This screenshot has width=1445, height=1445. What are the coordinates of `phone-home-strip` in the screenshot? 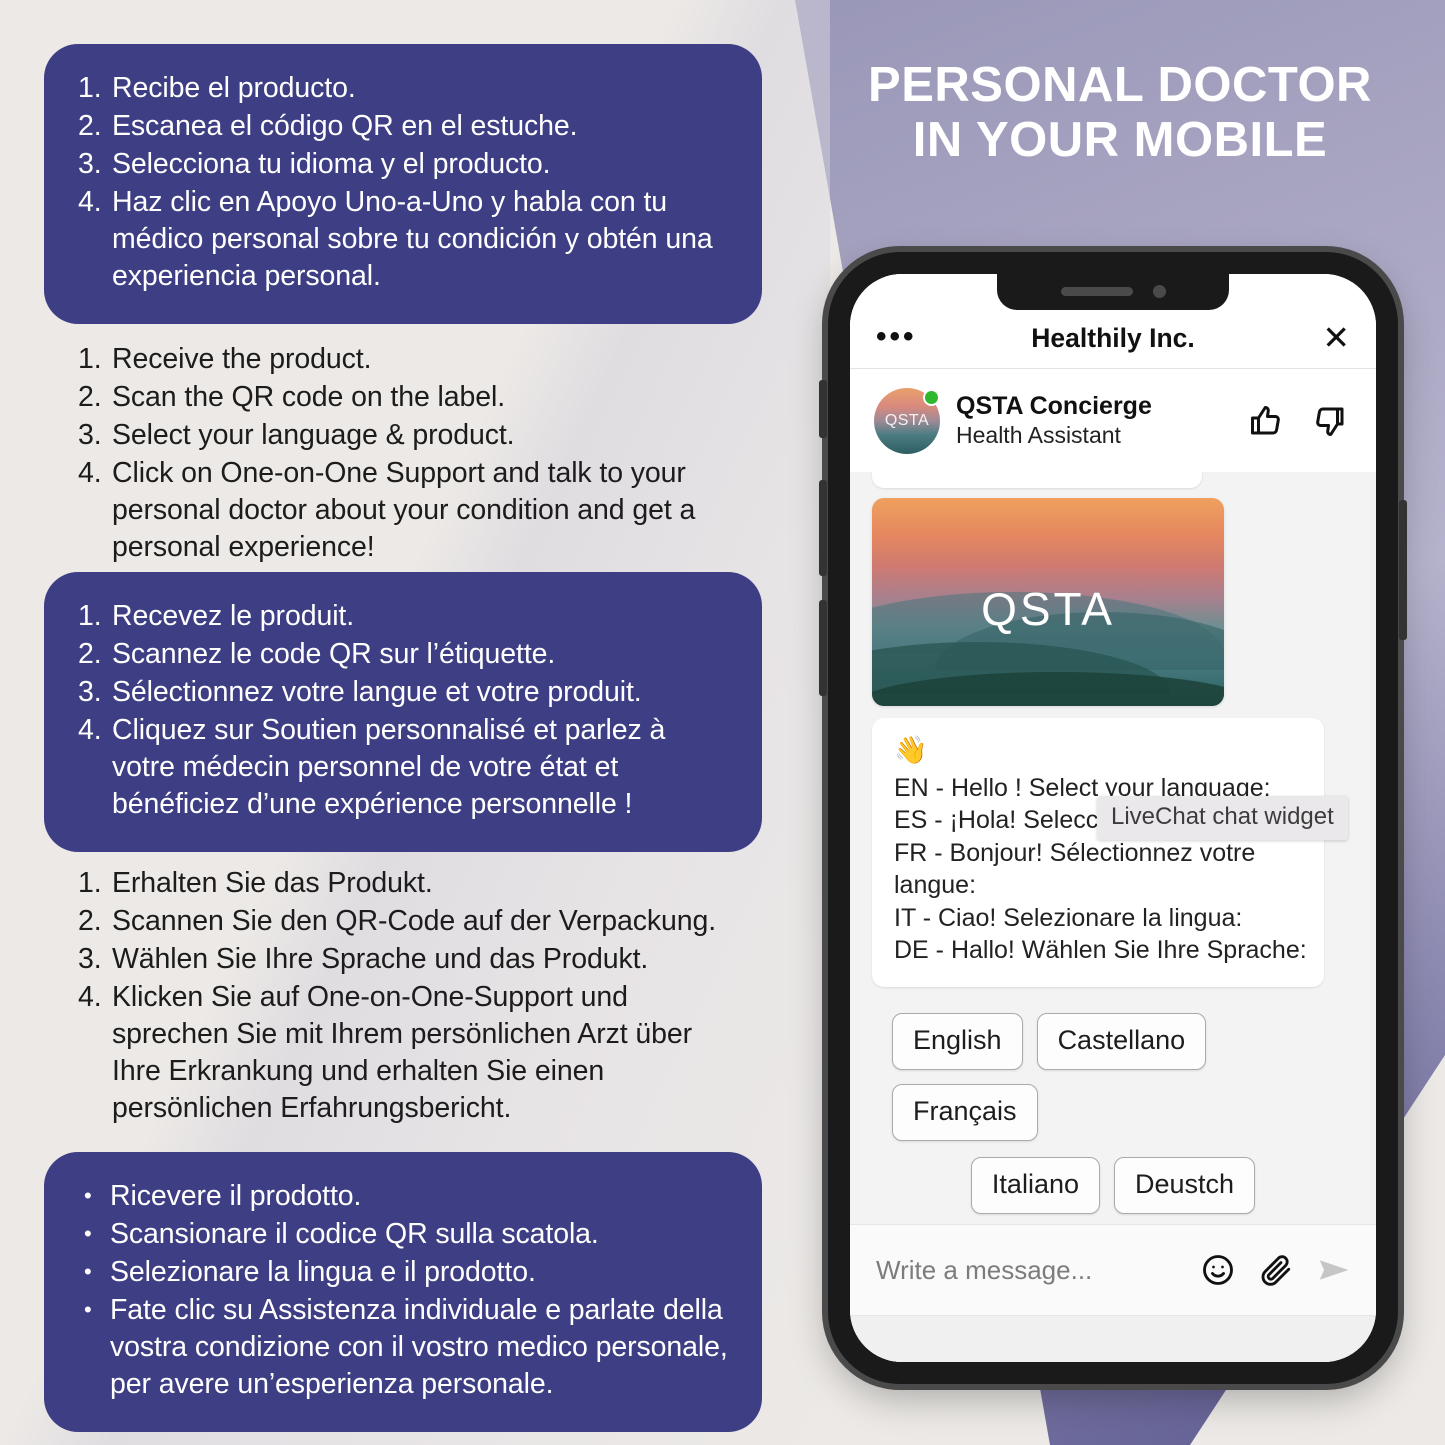 It's located at (1113, 1339).